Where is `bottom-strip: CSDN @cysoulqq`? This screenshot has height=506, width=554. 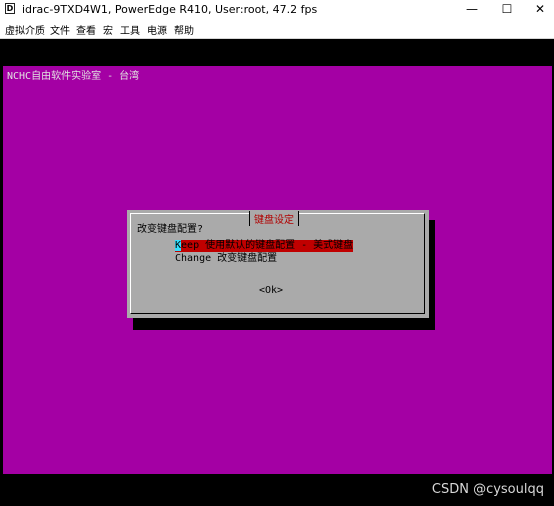 bottom-strip: CSDN @cysoulqq is located at coordinates (277, 490).